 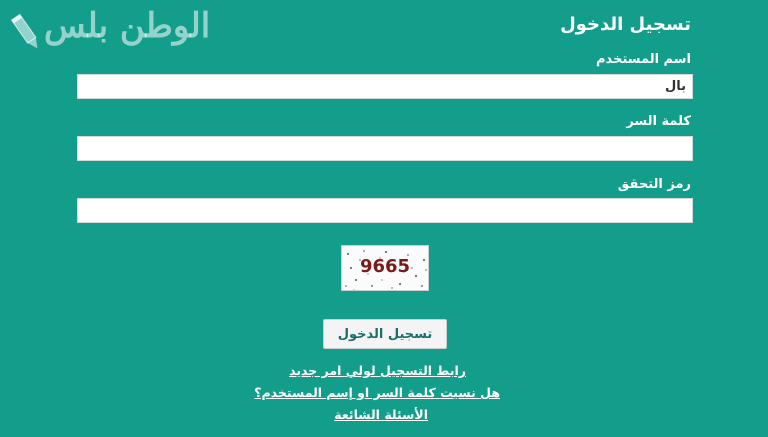 What do you see at coordinates (385, 210) in the screenshot?
I see `verification-input` at bounding box center [385, 210].